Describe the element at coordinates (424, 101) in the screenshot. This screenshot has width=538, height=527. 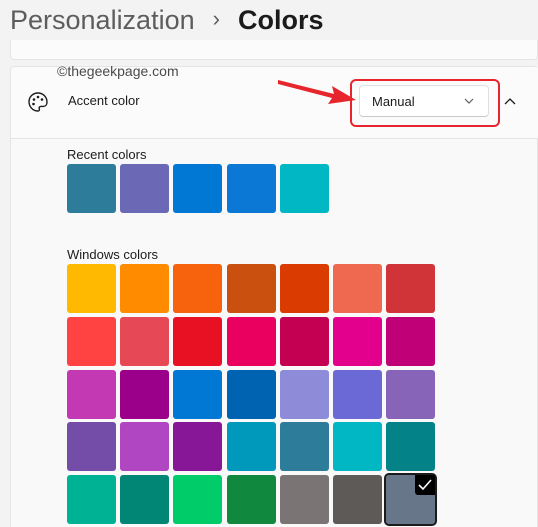
I see `accent-mode-dropdown: Manual` at that location.